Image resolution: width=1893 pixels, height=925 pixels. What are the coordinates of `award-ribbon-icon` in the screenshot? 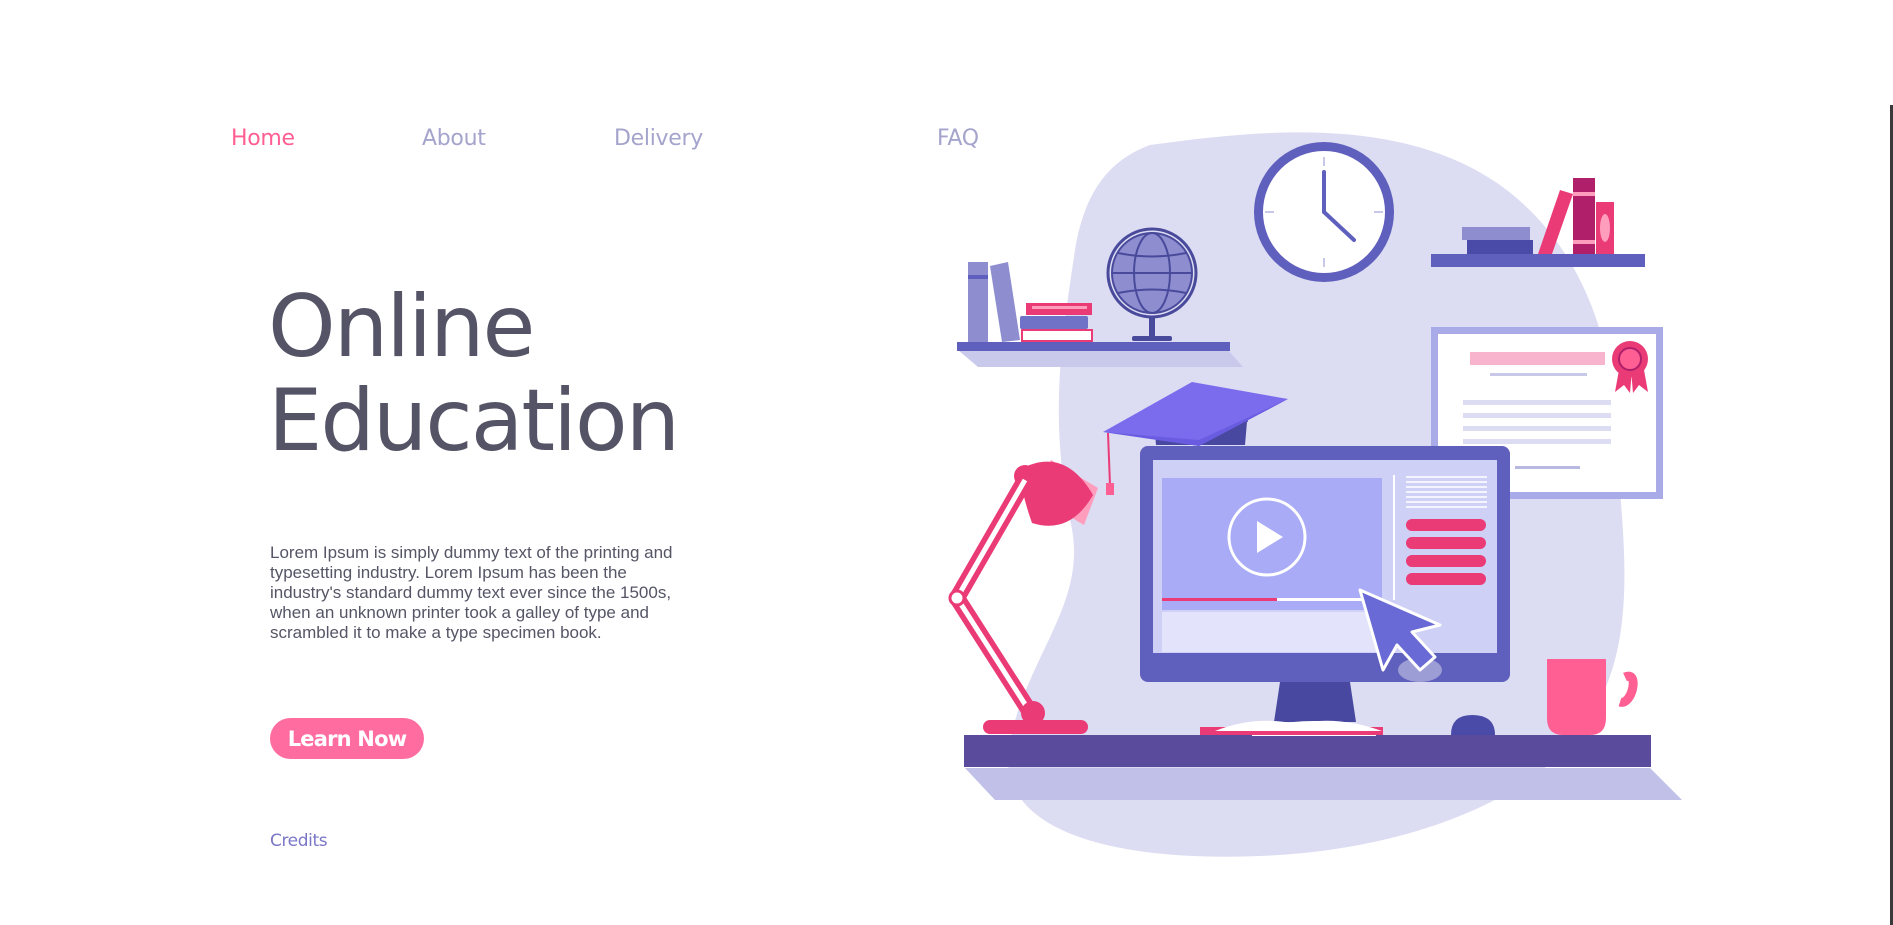 It's located at (1630, 367).